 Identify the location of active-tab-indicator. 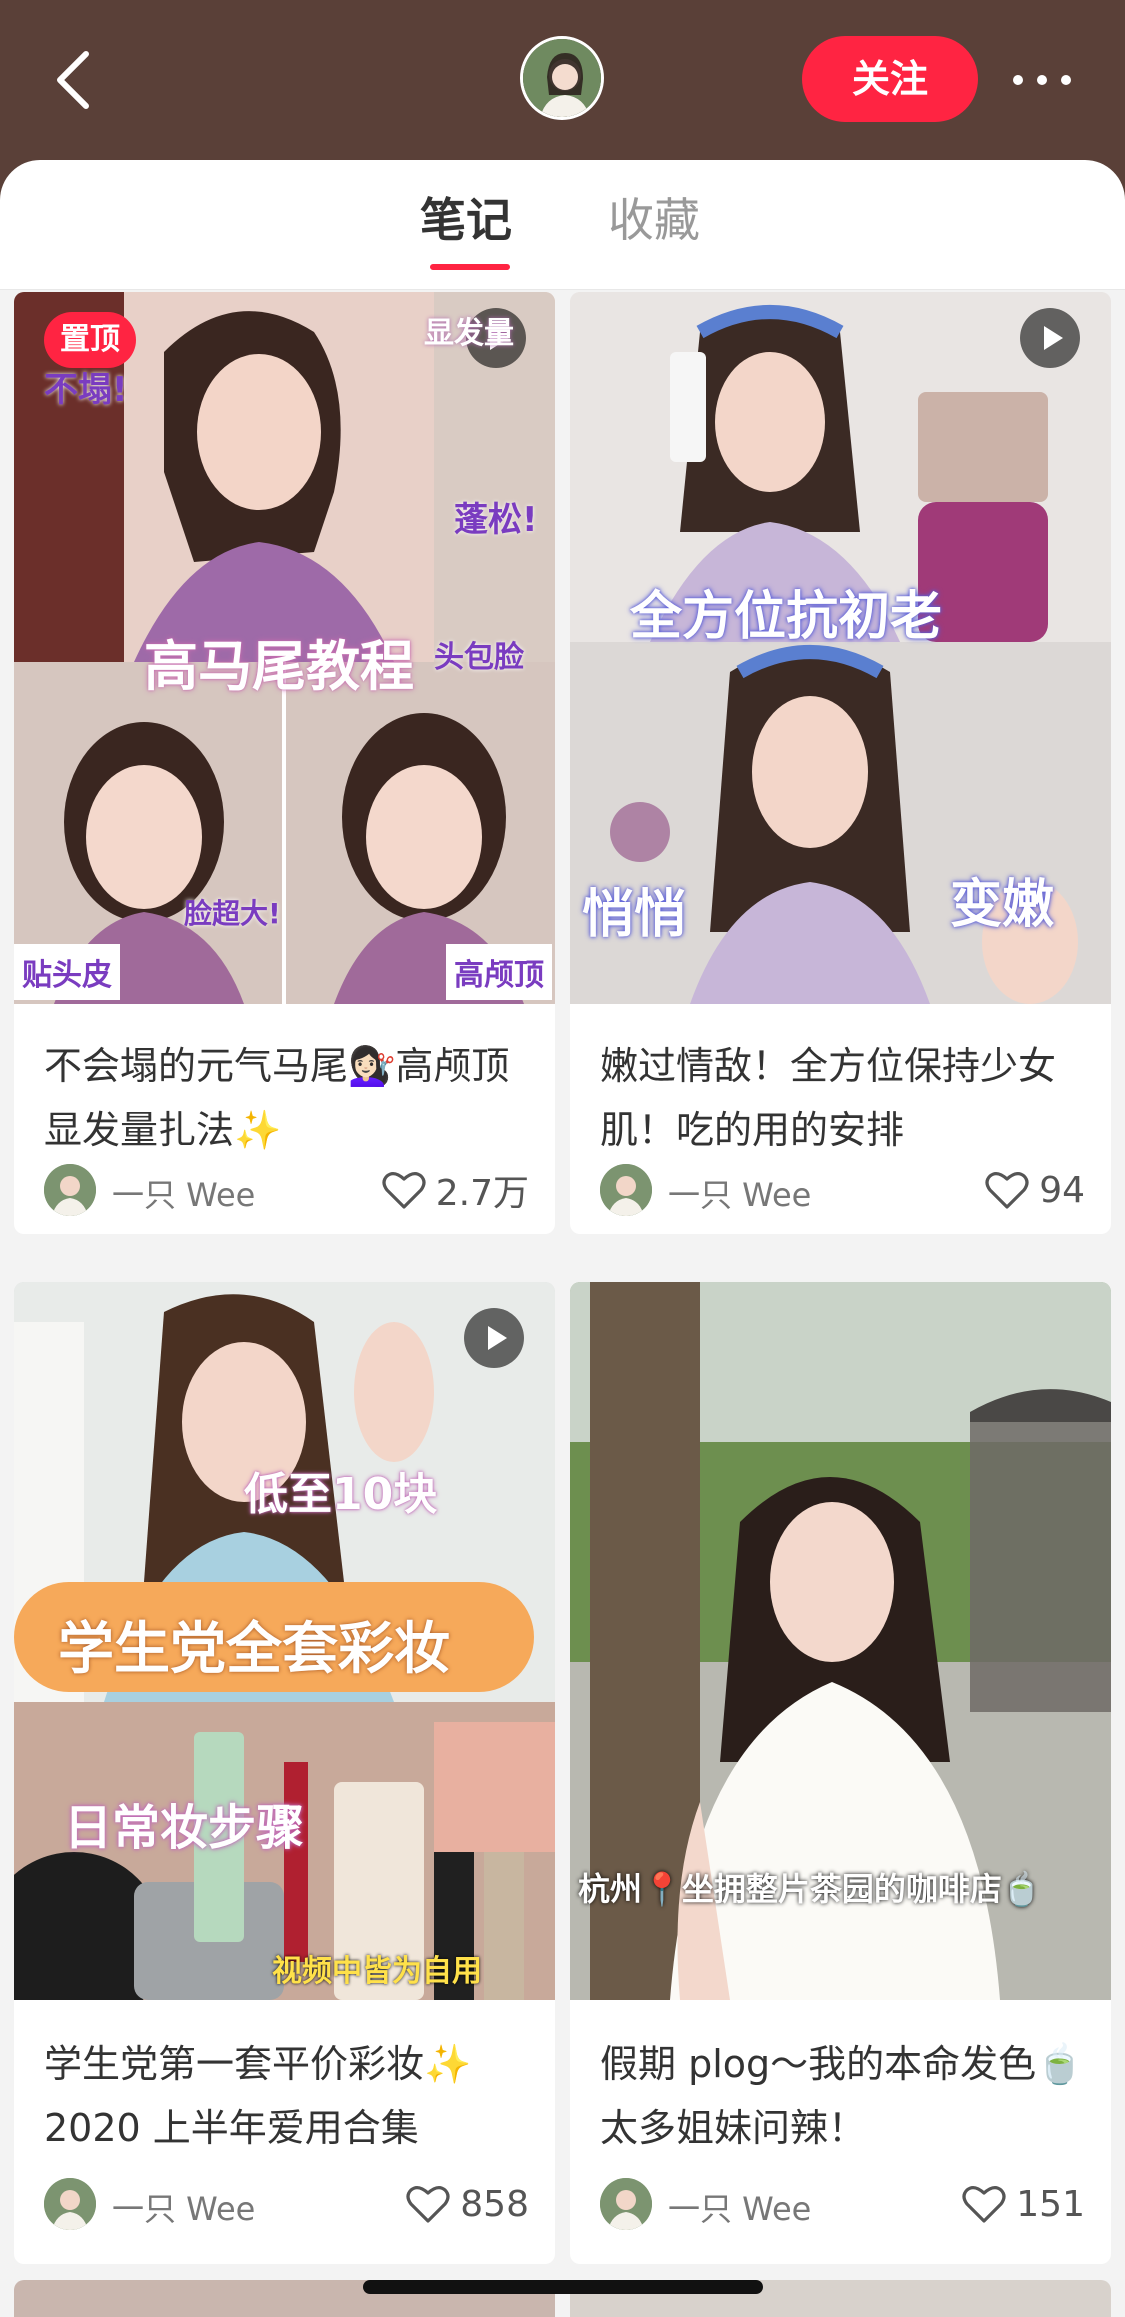
(470, 267).